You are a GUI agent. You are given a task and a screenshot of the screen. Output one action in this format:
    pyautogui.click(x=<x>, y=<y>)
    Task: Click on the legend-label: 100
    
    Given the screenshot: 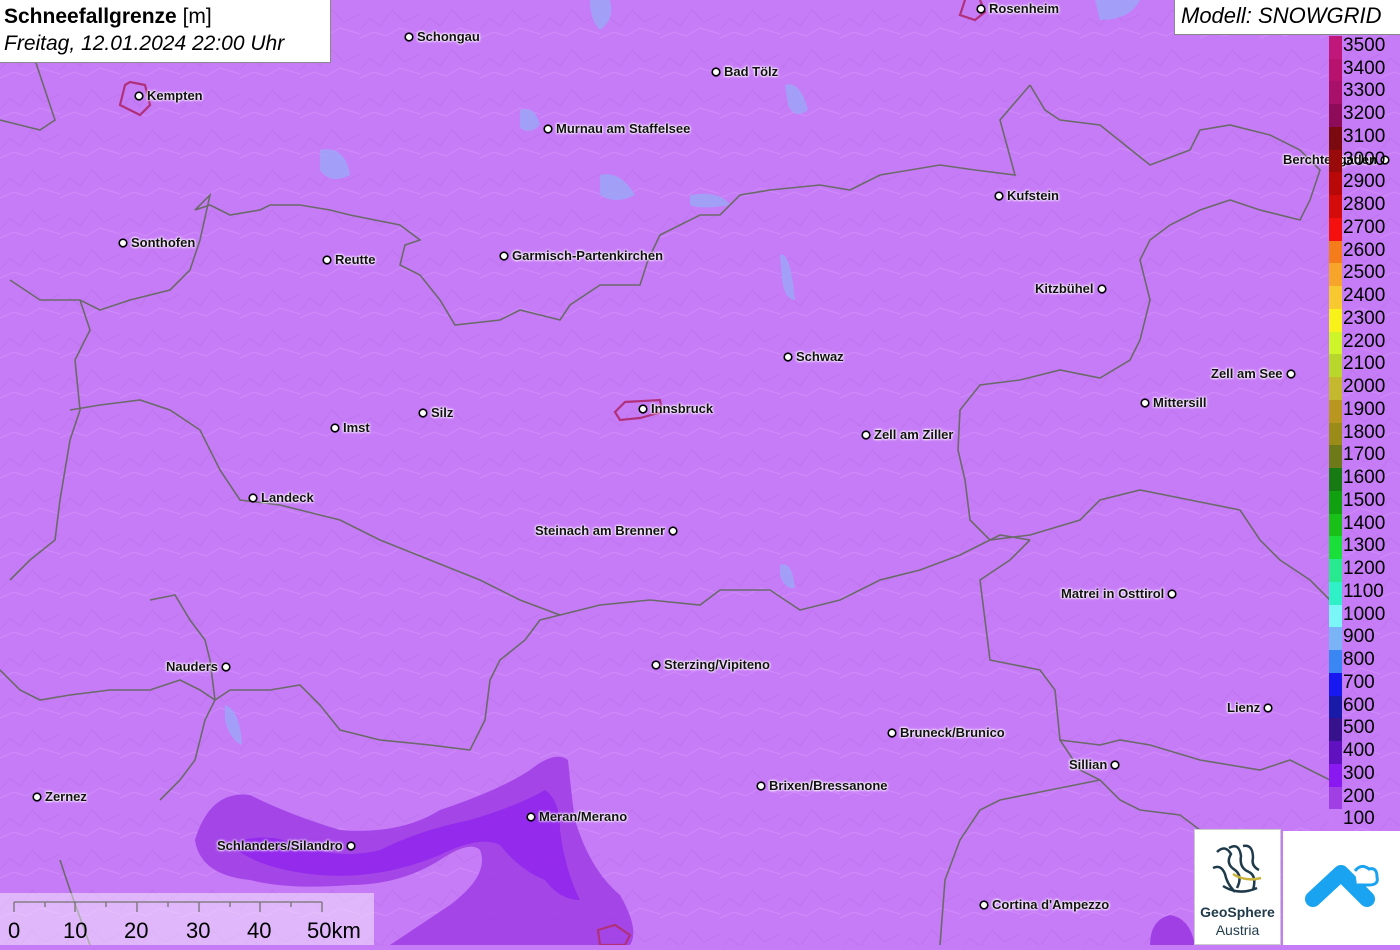 What is the action you would take?
    pyautogui.click(x=1359, y=819)
    